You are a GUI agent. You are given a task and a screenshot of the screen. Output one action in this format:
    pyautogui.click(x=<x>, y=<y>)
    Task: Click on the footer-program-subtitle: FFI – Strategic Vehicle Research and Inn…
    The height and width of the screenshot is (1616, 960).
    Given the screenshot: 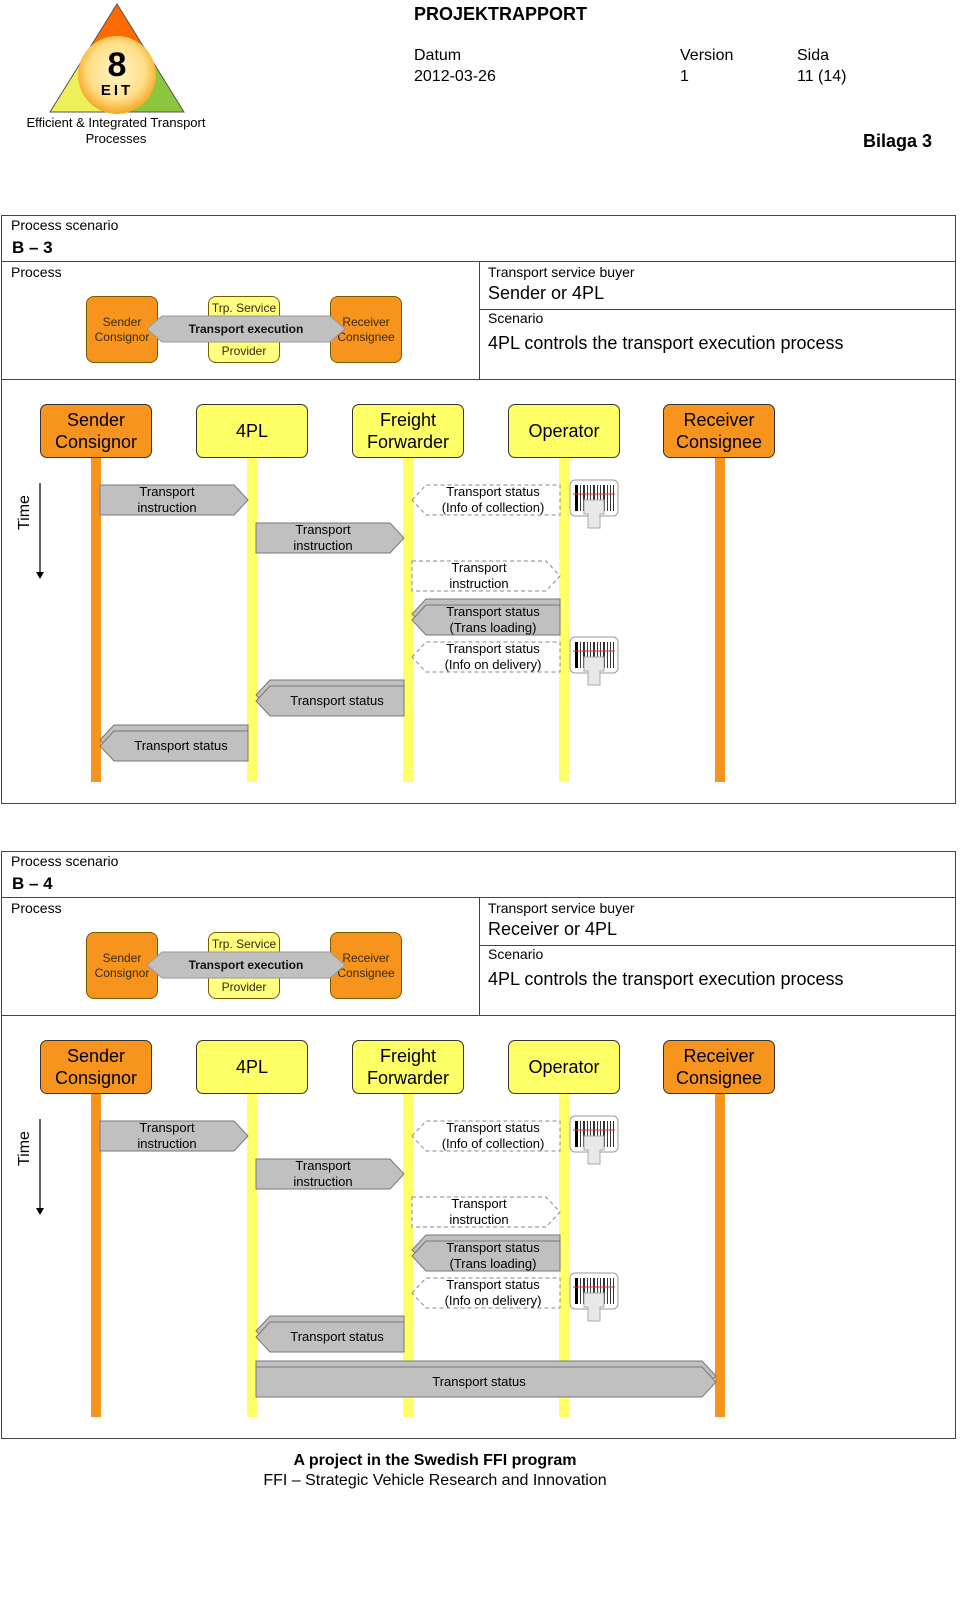 What is the action you would take?
    pyautogui.click(x=435, y=1480)
    